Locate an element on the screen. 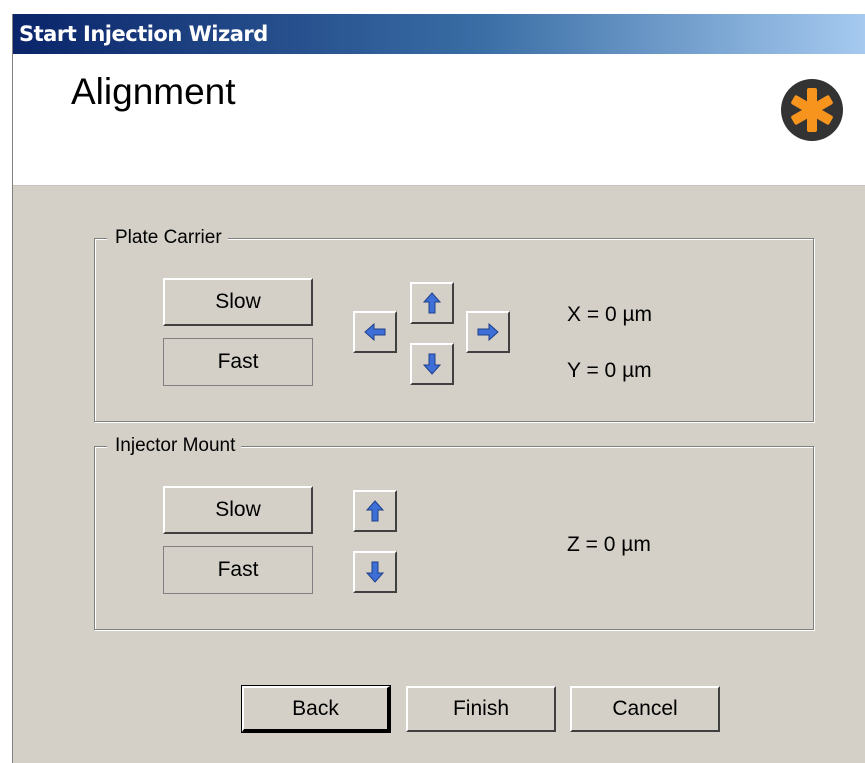  injector-slow-button: Slow is located at coordinates (238, 510).